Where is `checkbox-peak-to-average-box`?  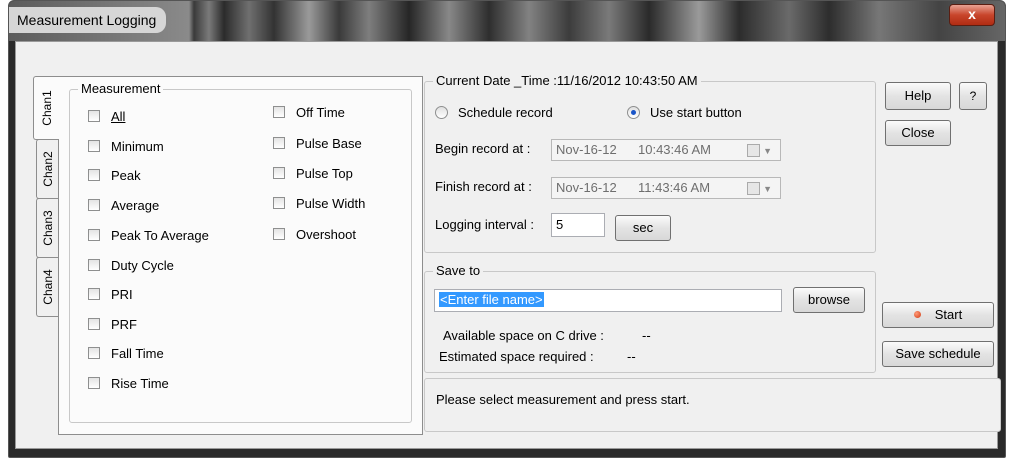 checkbox-peak-to-average-box is located at coordinates (94, 235).